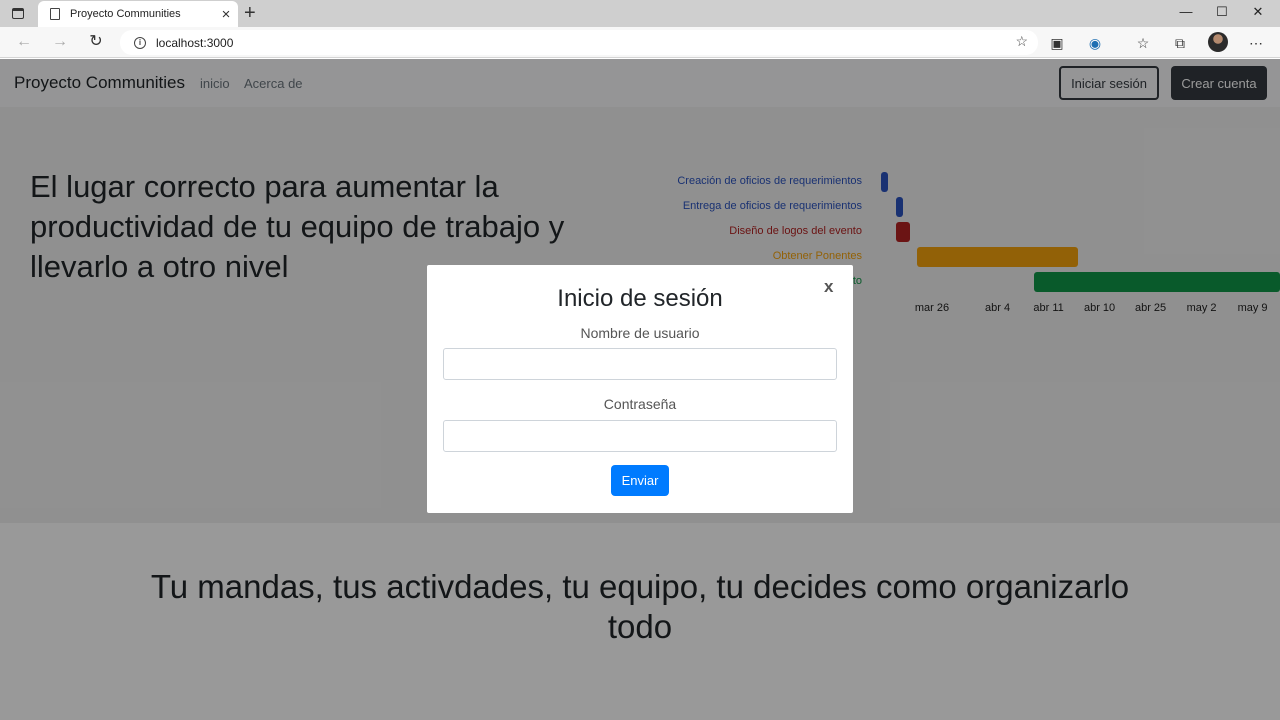 The width and height of the screenshot is (1280, 720). Describe the element at coordinates (24, 42) in the screenshot. I see `back-icon: ←` at that location.